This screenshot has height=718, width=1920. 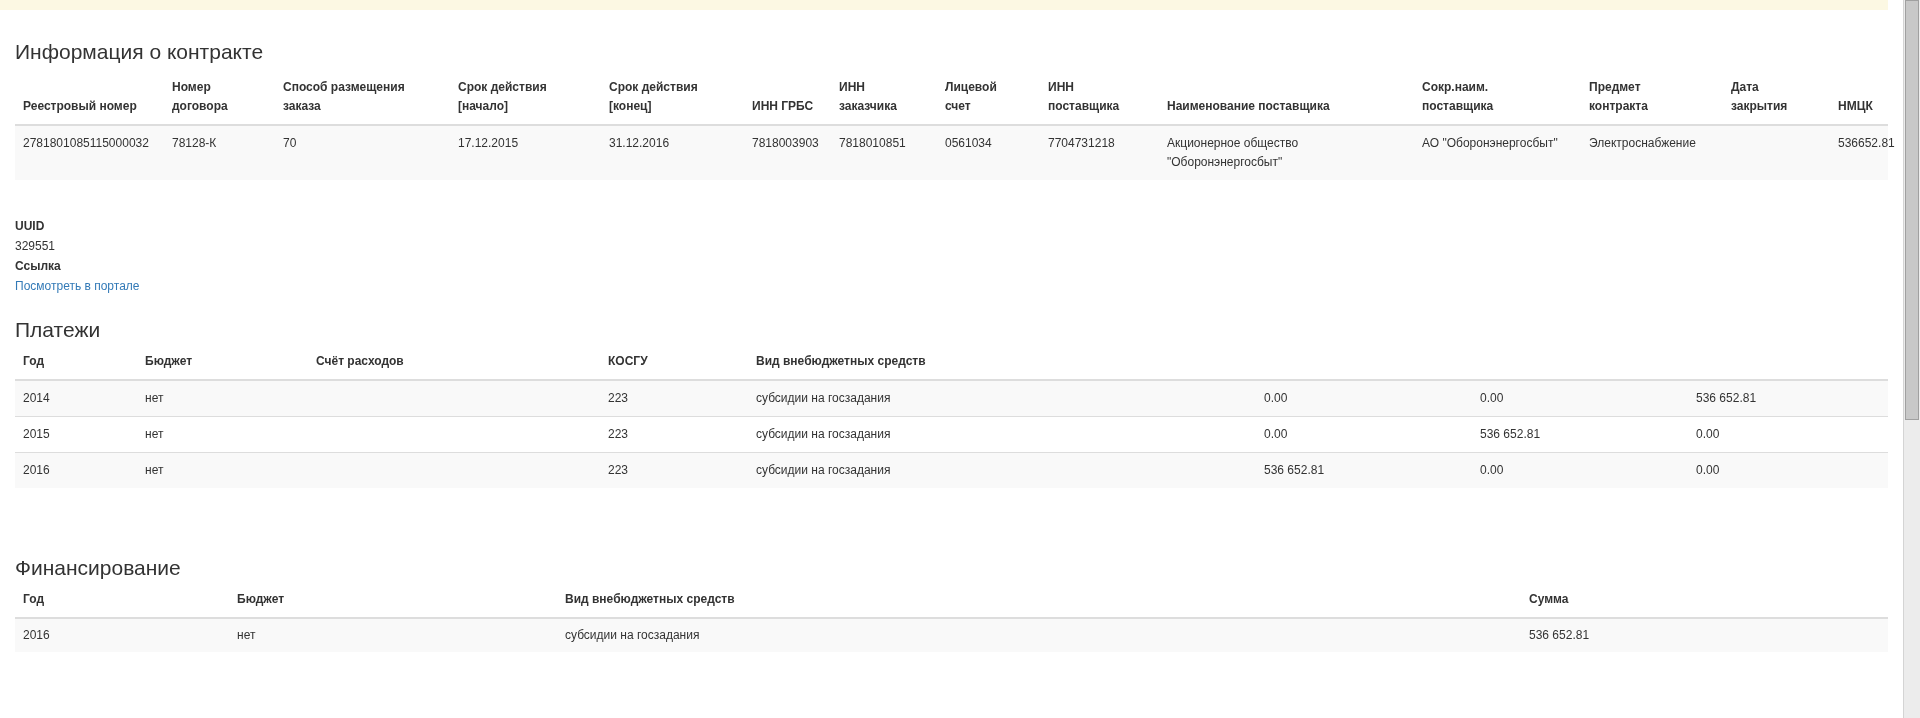 I want to click on table-cell: 0561034, so click(x=968, y=143).